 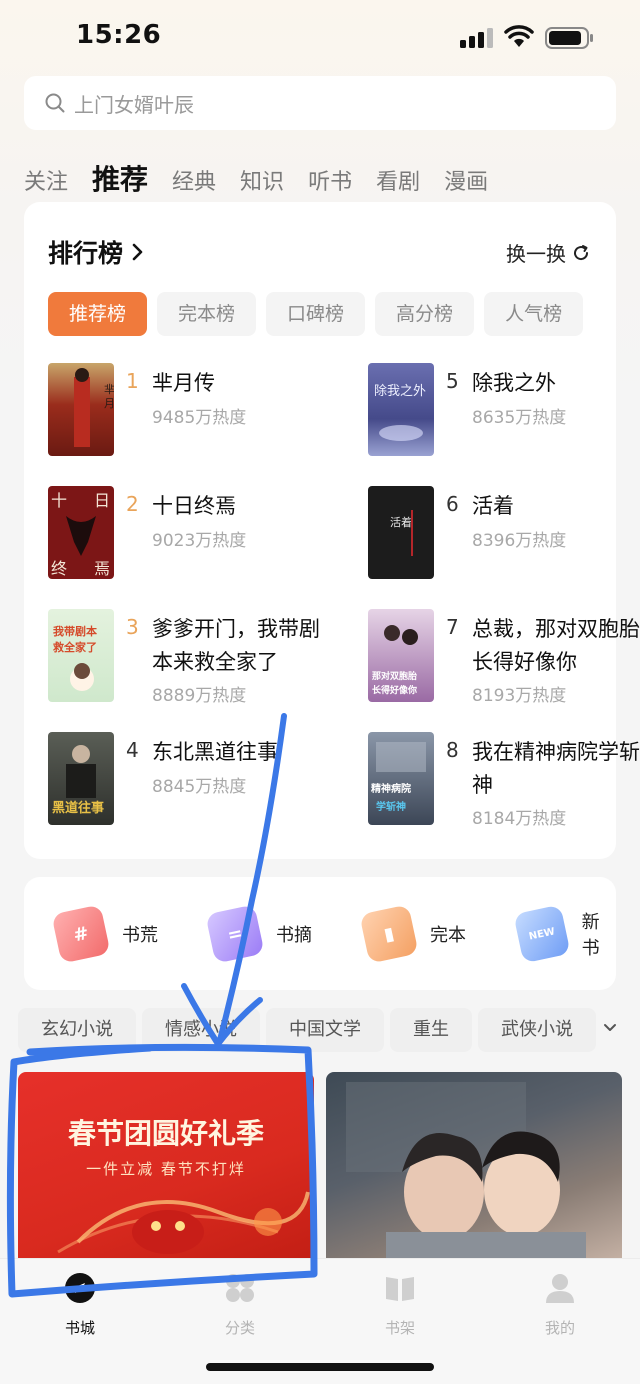 What do you see at coordinates (132, 381) in the screenshot?
I see `rank-number: 1` at bounding box center [132, 381].